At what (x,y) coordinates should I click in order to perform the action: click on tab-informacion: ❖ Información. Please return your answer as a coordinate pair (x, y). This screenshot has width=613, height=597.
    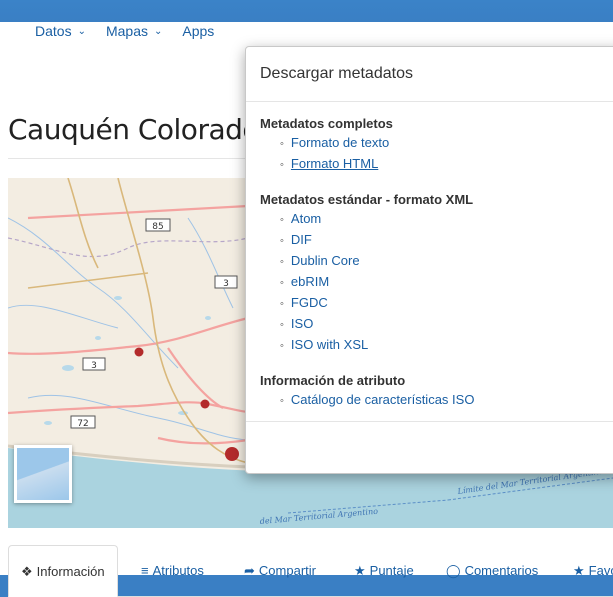
    Looking at the image, I should click on (63, 571).